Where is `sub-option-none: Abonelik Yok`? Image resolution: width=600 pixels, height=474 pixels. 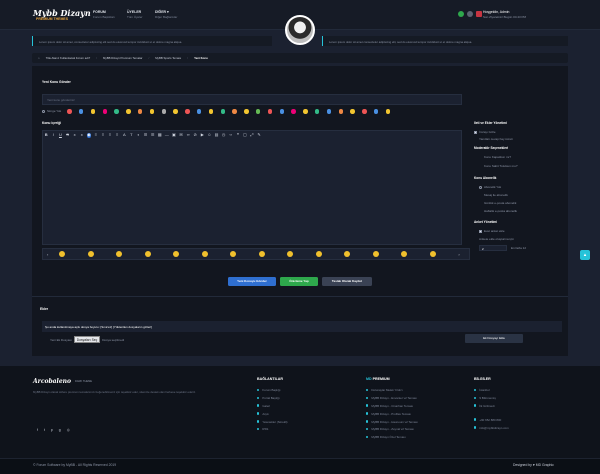
sub-option-none: Abonelik Yok is located at coordinates (520, 187).